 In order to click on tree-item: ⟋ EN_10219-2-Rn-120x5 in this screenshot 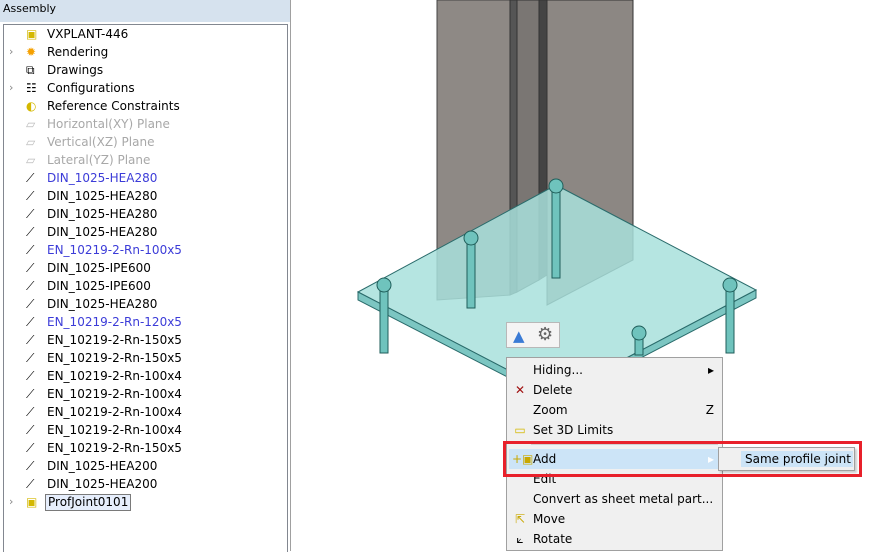, I will do `click(144, 322)`.